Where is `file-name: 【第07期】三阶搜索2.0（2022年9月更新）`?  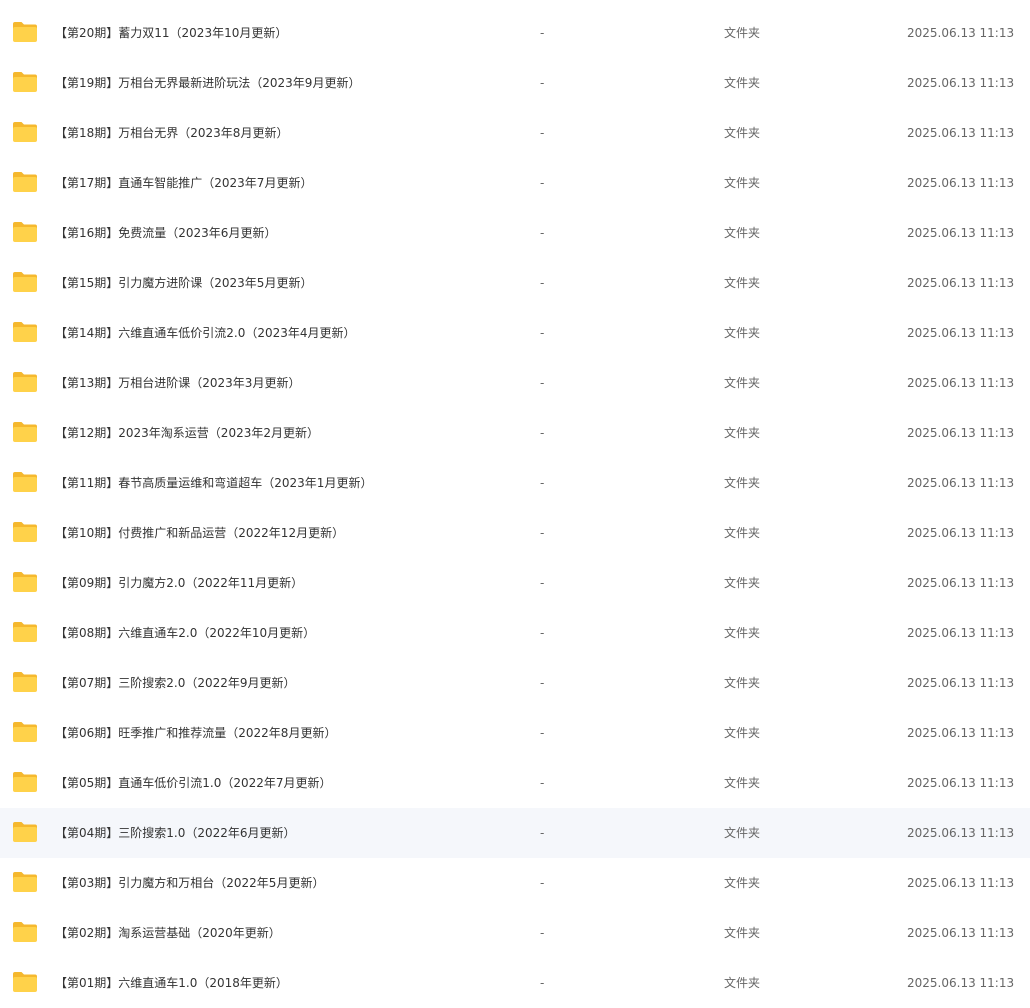 file-name: 【第07期】三阶搜索2.0（2022年9月更新） is located at coordinates (175, 683).